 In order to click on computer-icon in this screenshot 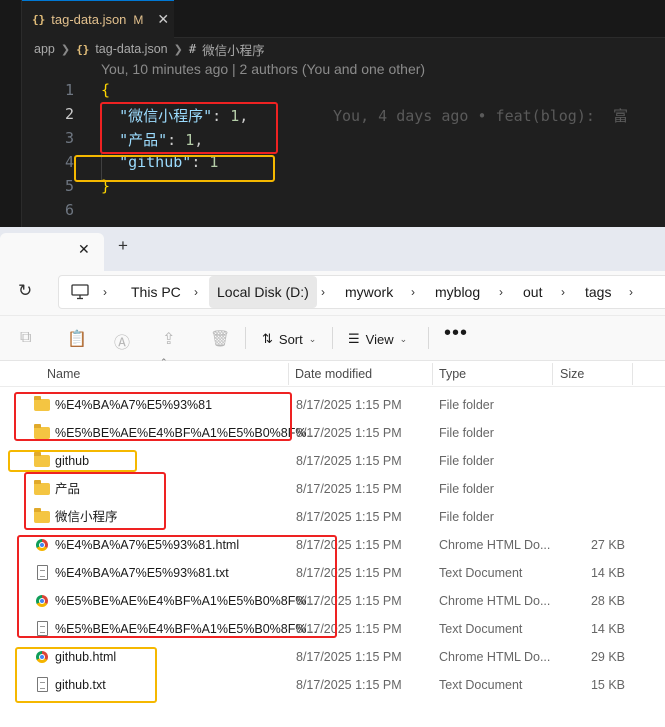, I will do `click(80, 292)`.